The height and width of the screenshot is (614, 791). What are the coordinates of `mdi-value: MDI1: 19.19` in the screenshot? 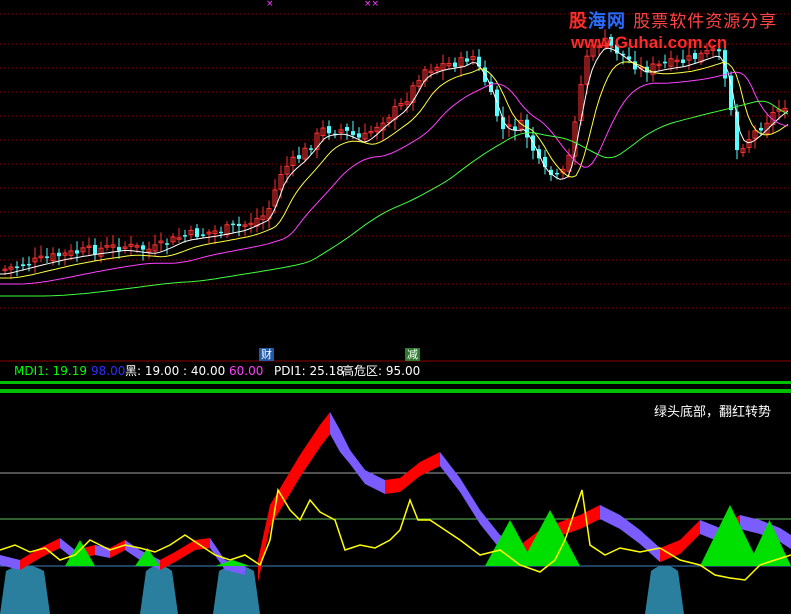 It's located at (50, 371).